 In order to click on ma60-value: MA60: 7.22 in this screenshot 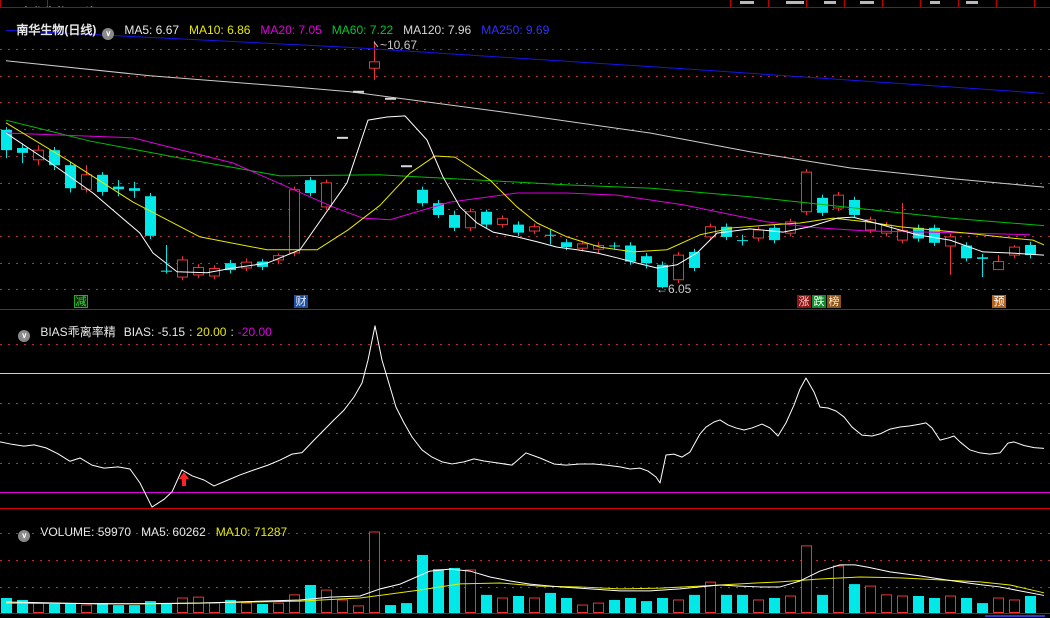, I will do `click(362, 30)`.